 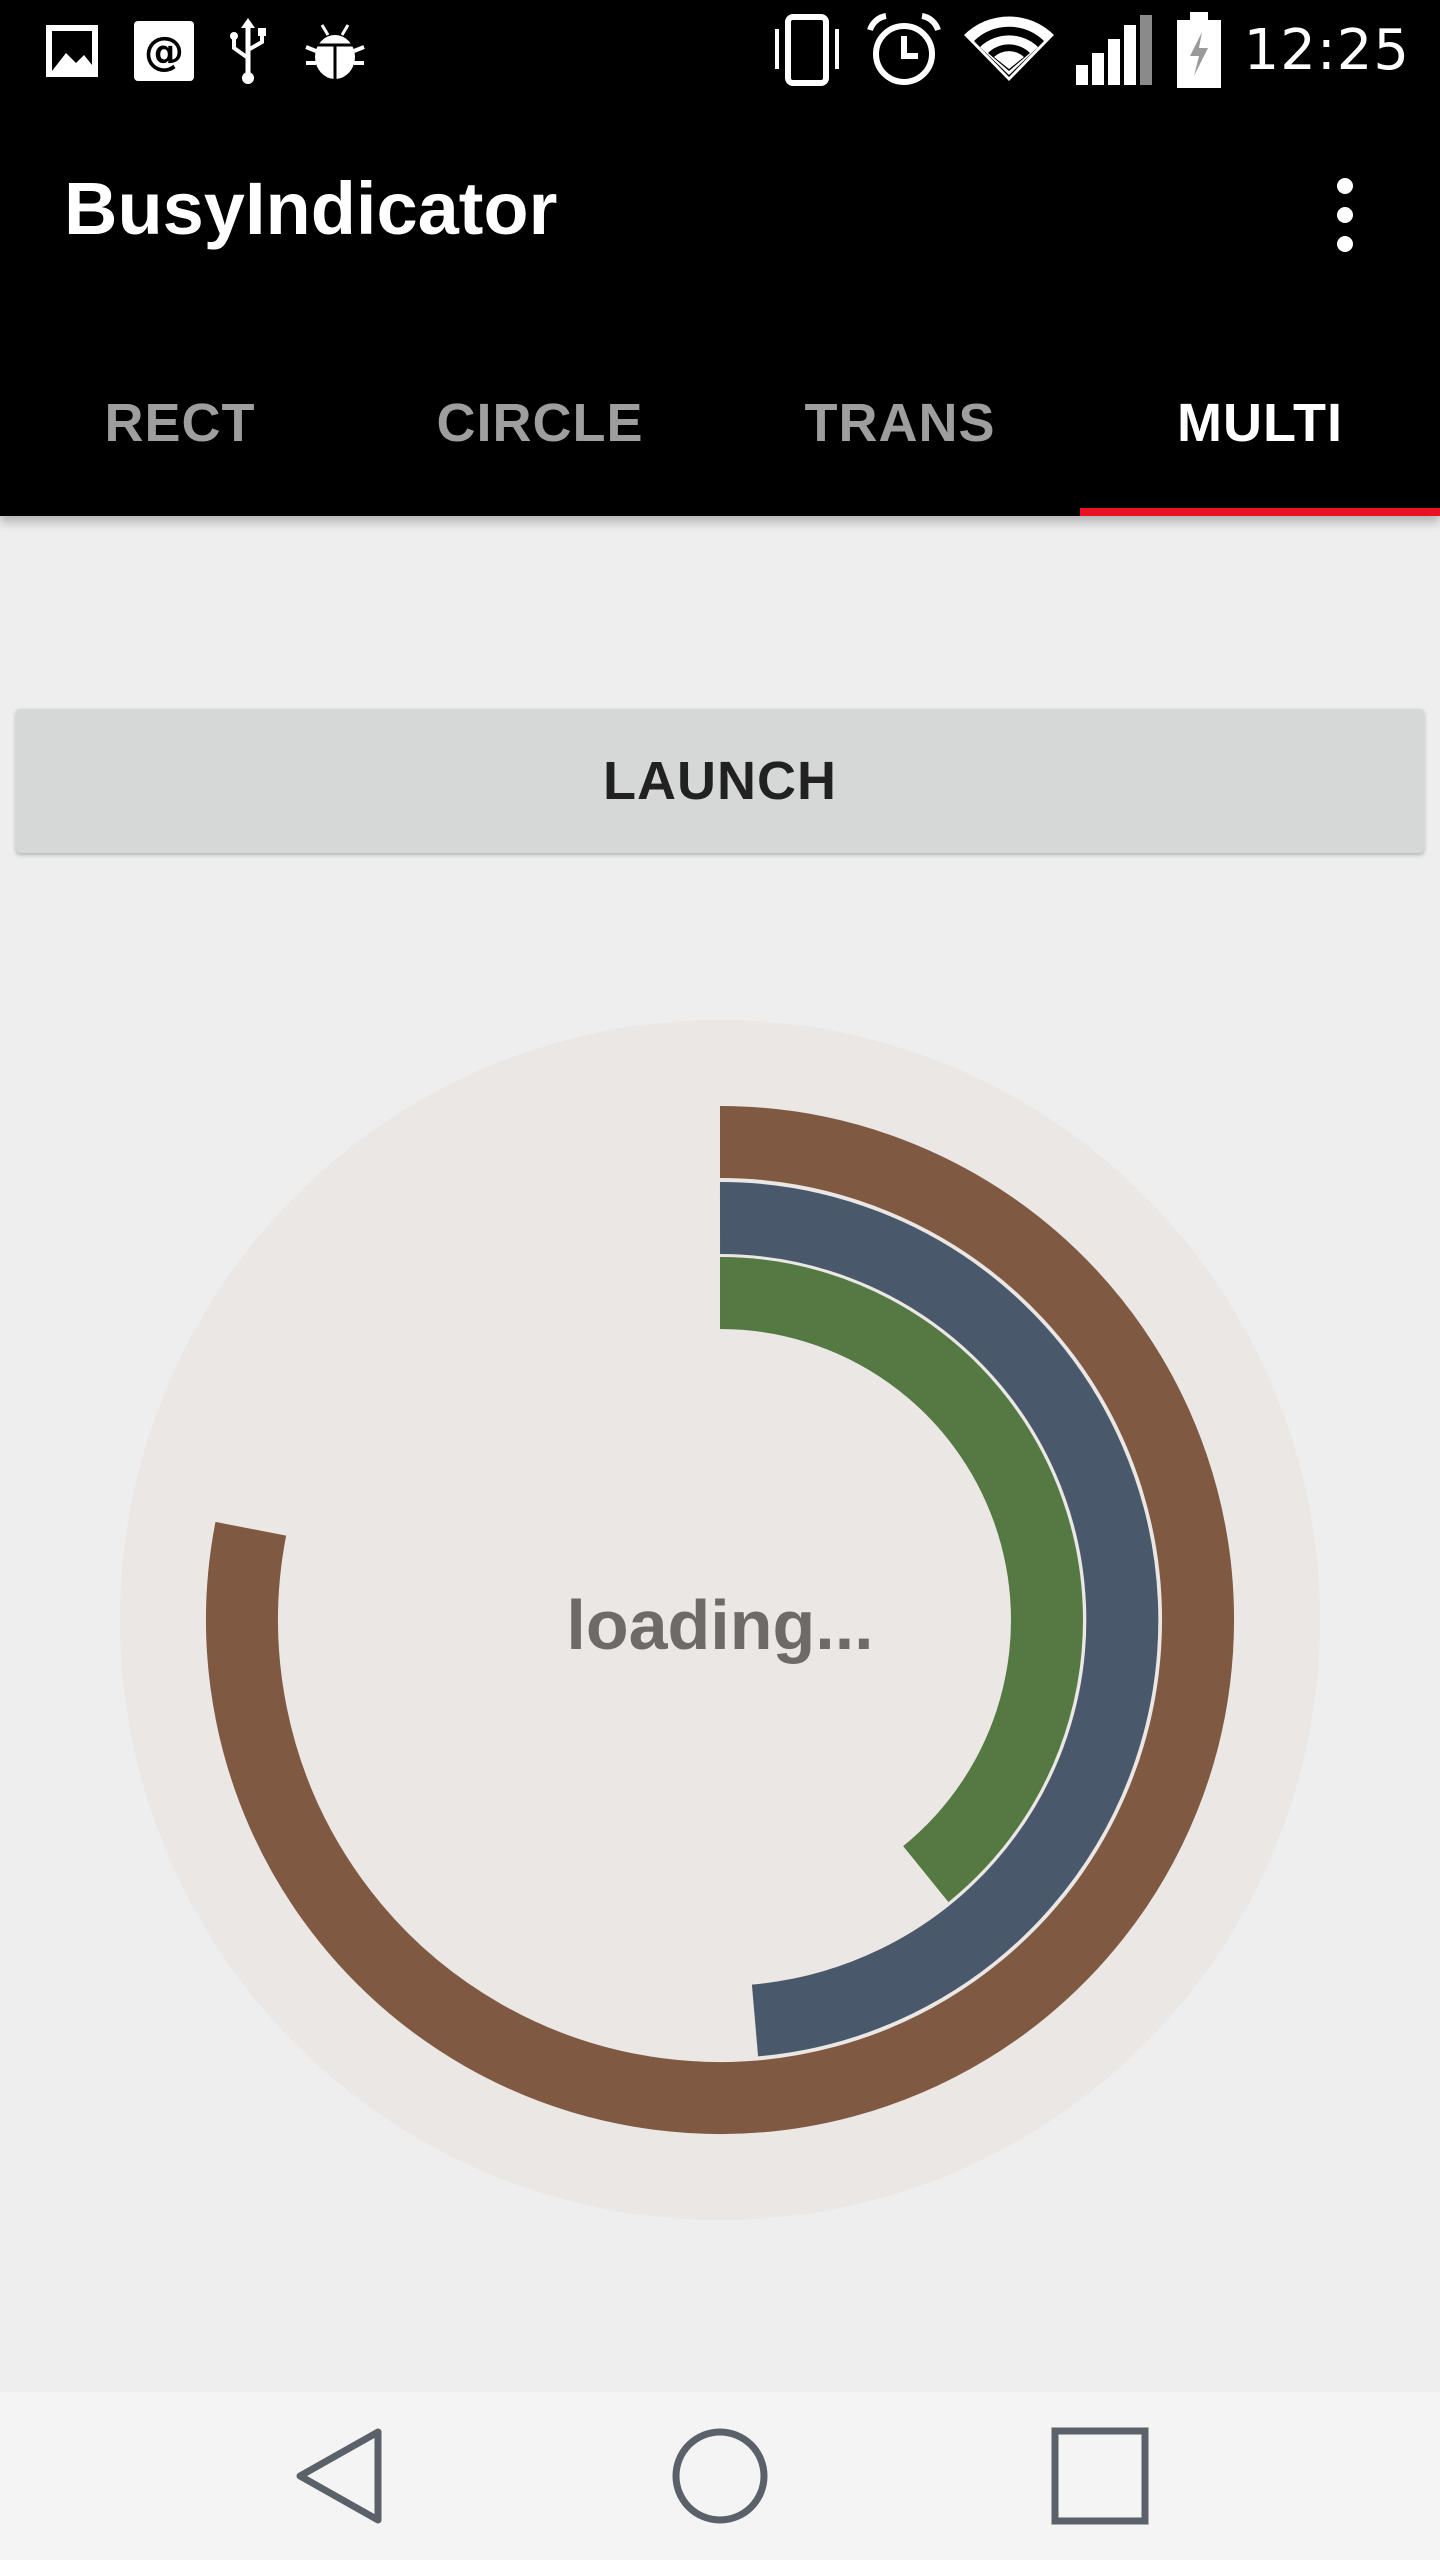 I want to click on tab-multi: MULTI, so click(x=1260, y=423).